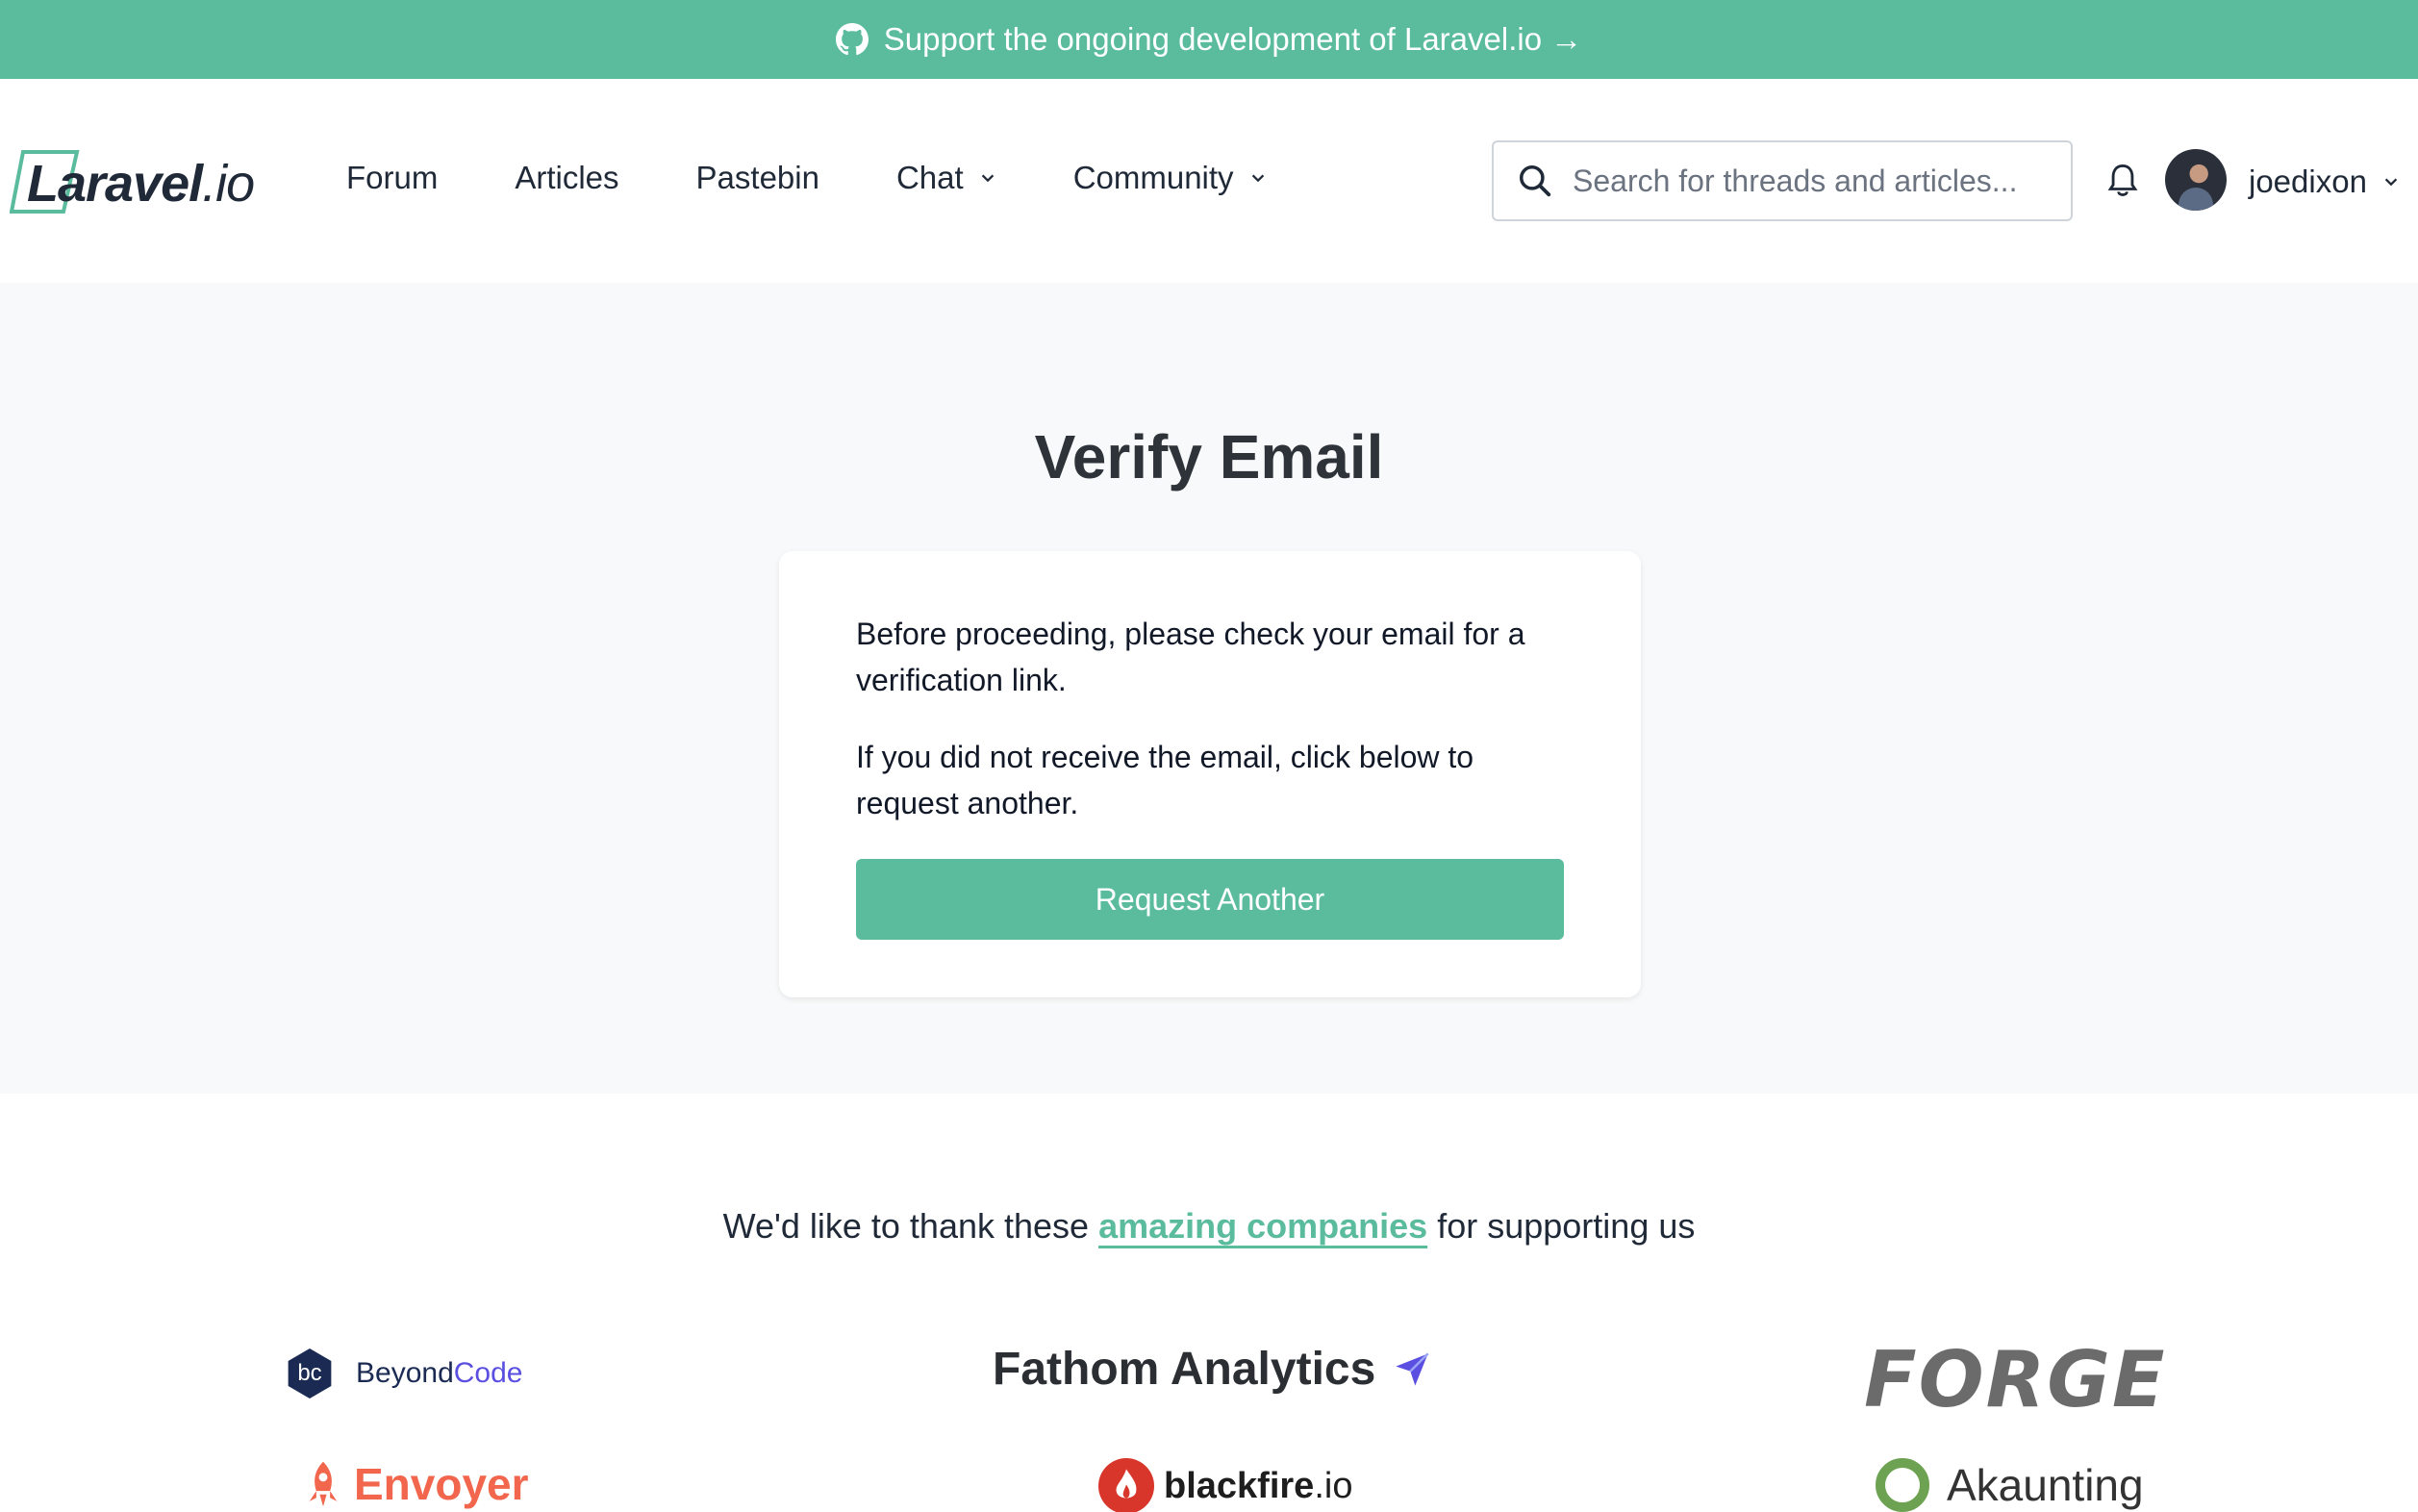 This screenshot has width=2418, height=1512. I want to click on user-menu: joedixon, so click(2324, 182).